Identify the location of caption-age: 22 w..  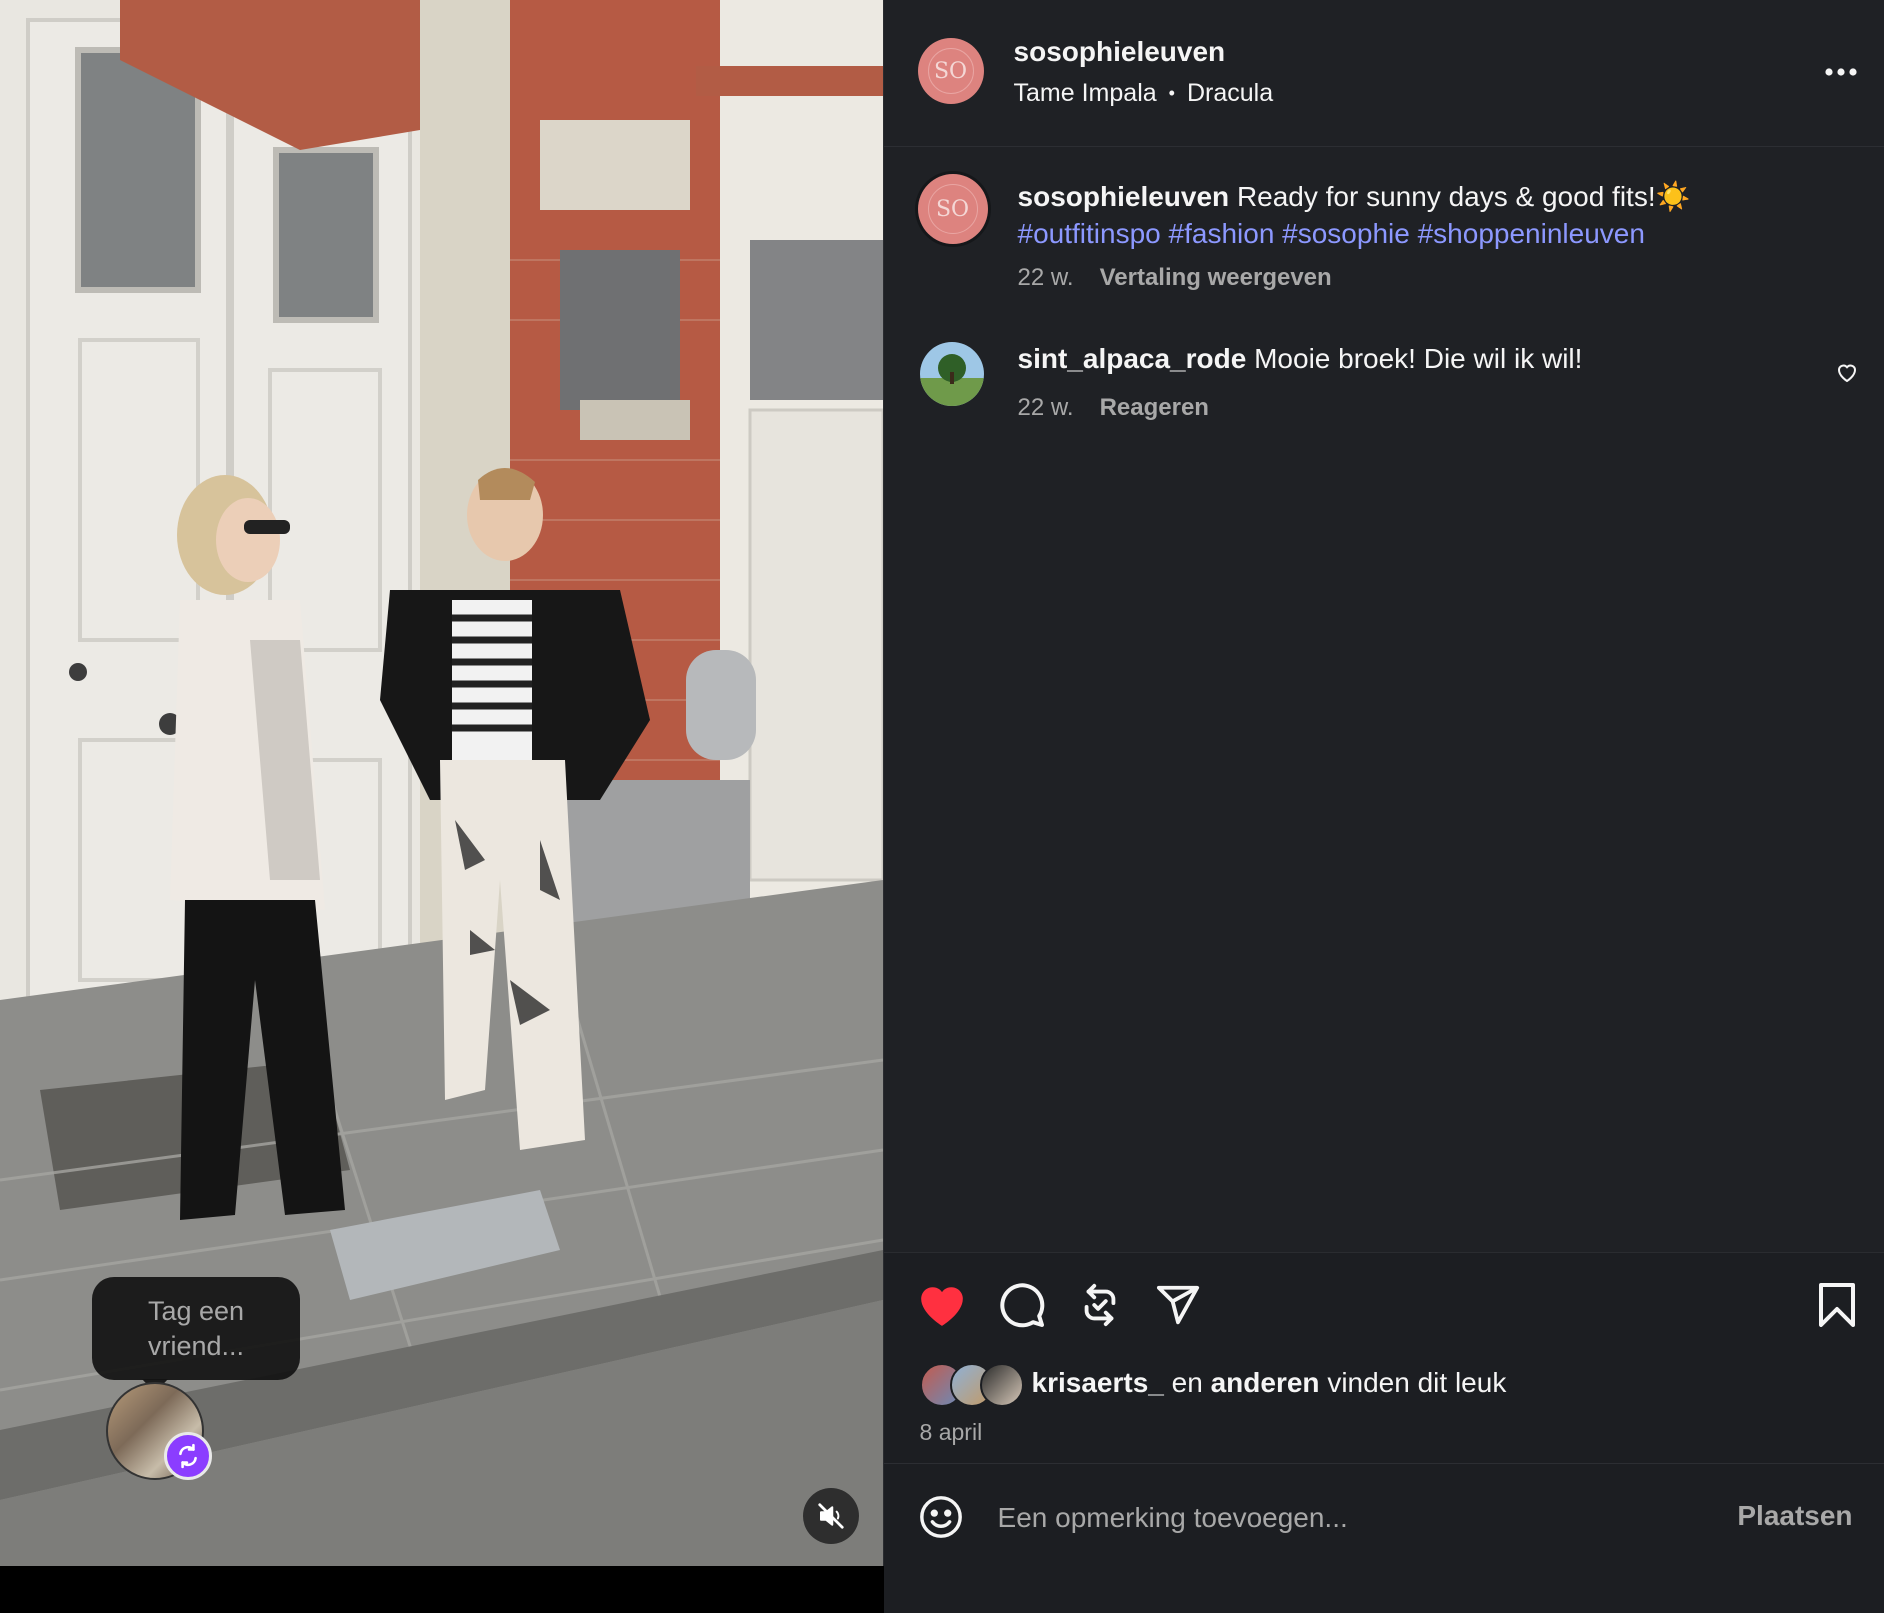
(1045, 277).